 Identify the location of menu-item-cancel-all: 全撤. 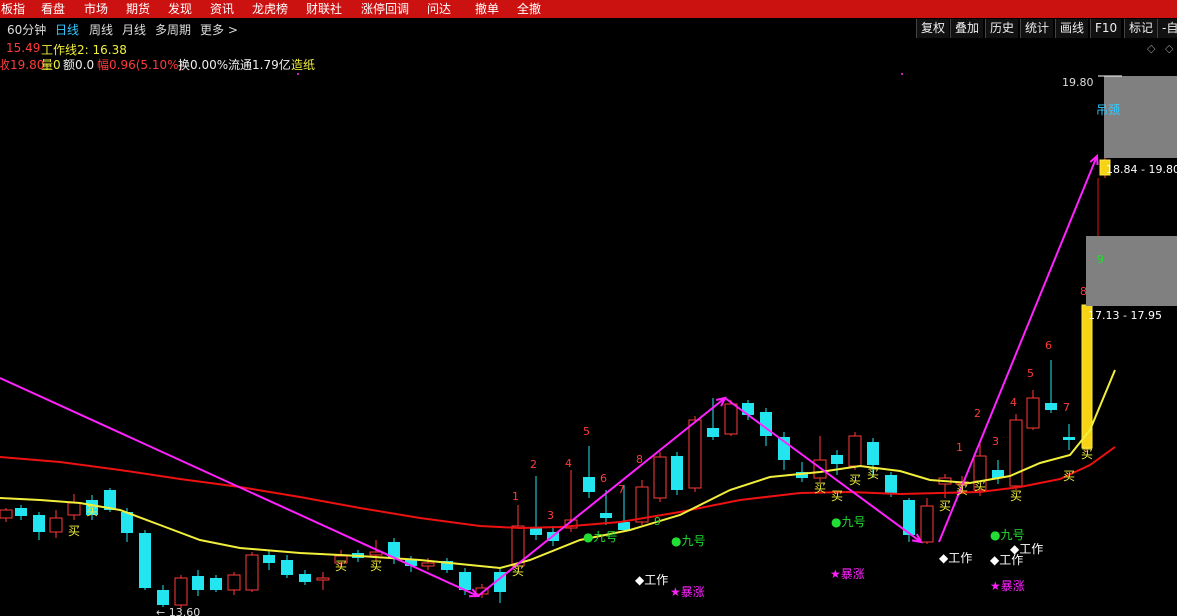
(529, 9).